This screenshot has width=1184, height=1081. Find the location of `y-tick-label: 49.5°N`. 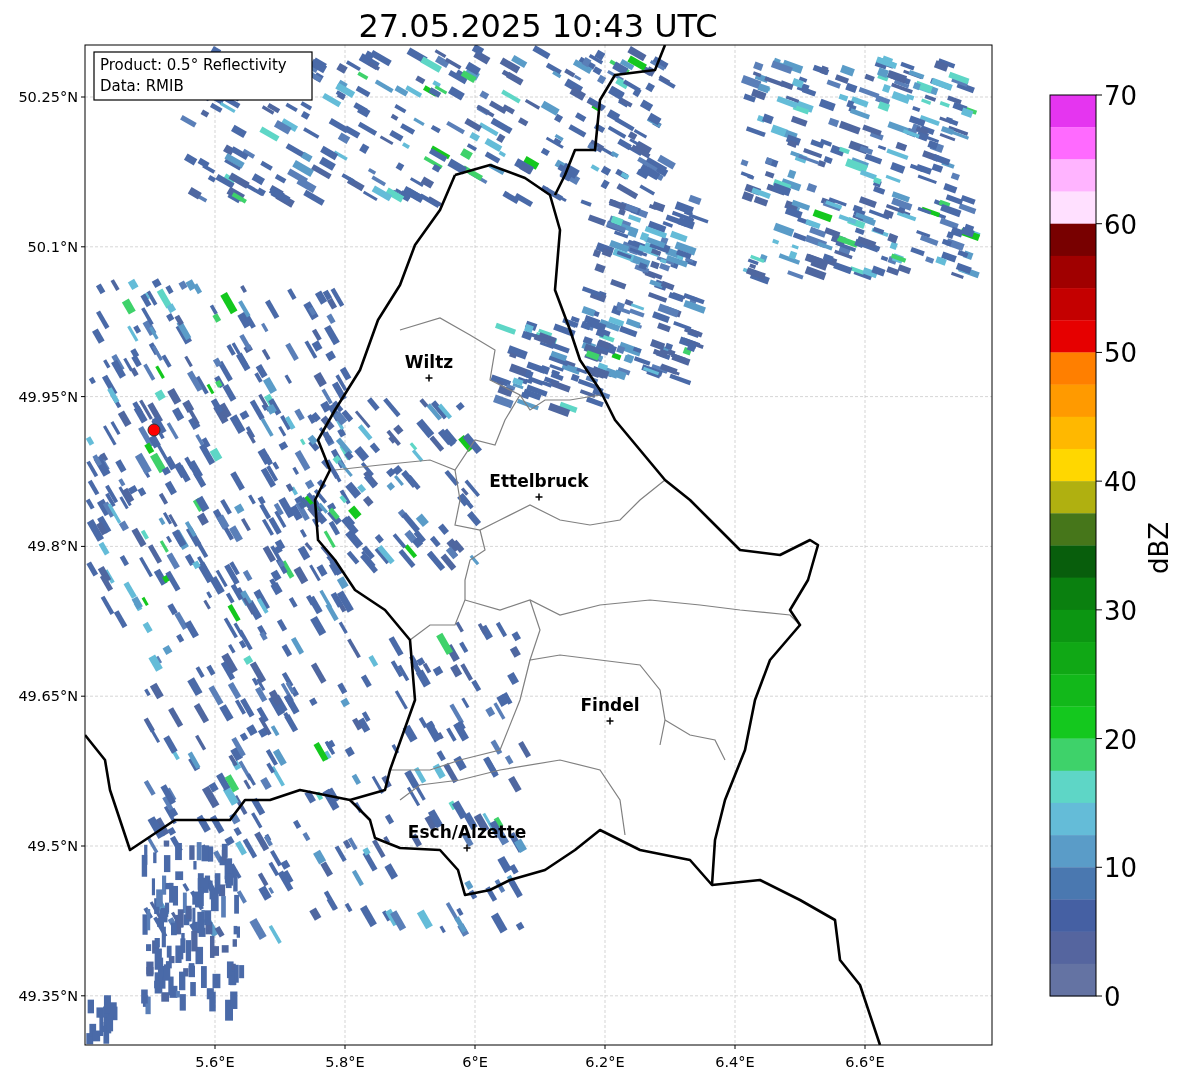

y-tick-label: 49.5°N is located at coordinates (52, 846).